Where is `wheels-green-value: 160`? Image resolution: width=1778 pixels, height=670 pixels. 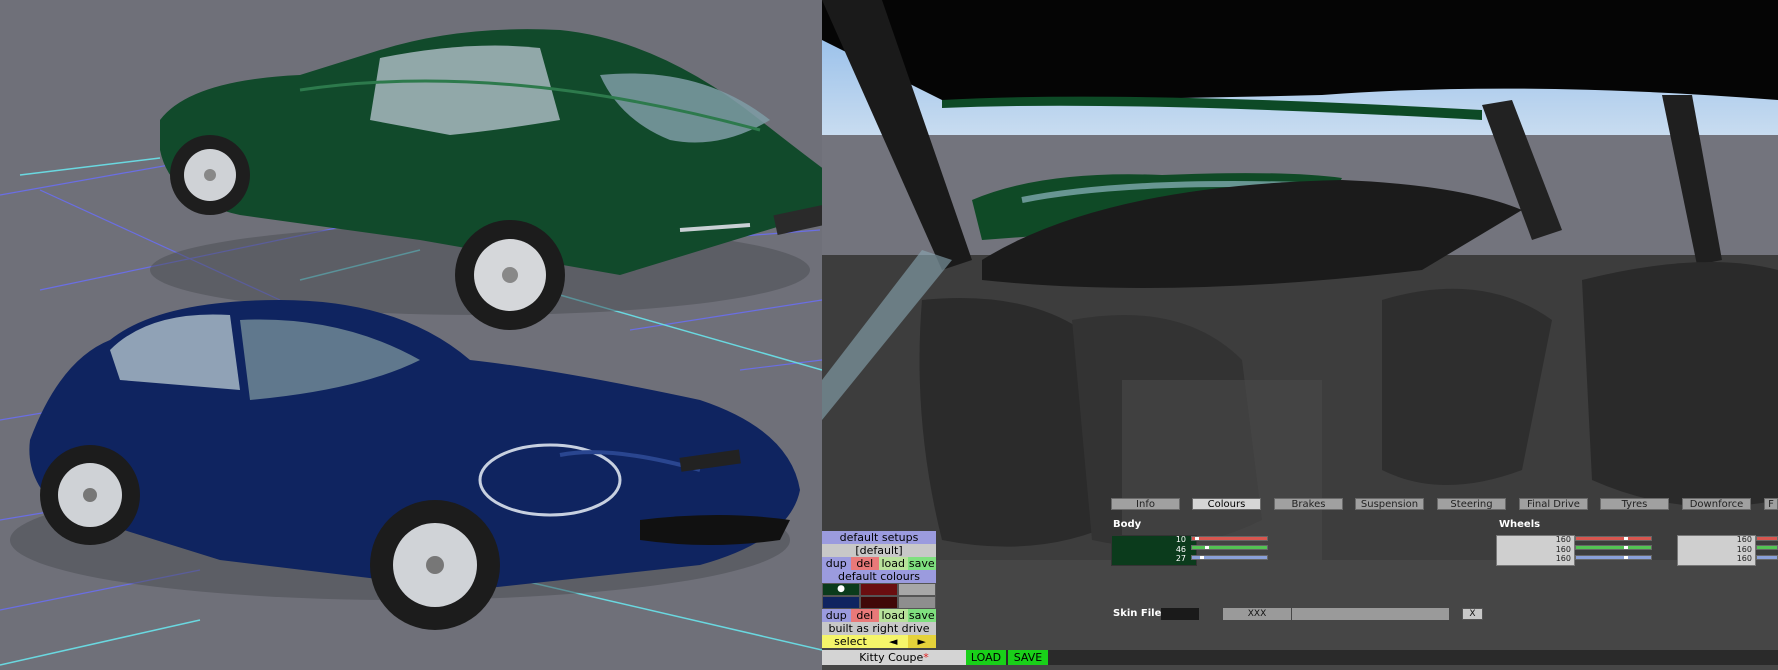
wheels-green-value: 160 is located at coordinates (1551, 549).